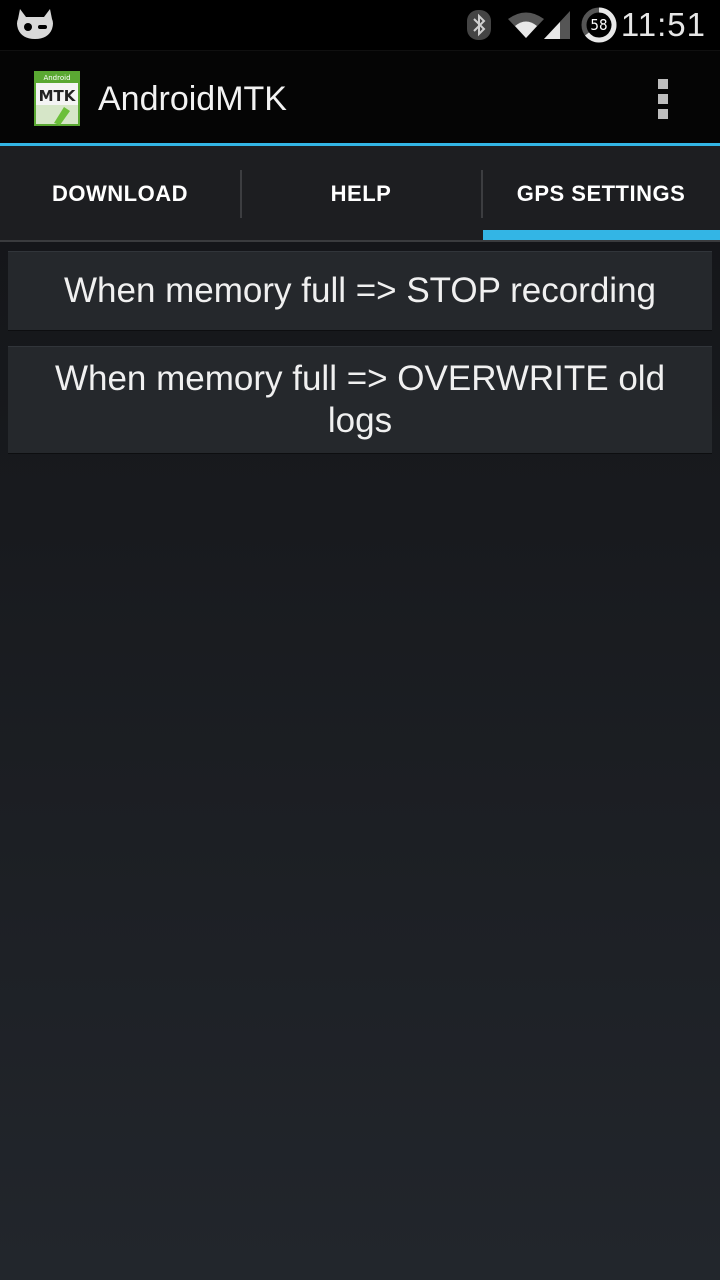  Describe the element at coordinates (360, 400) in the screenshot. I see `overwrite-logs-button: When memory full => OVERWRITE old logs` at that location.